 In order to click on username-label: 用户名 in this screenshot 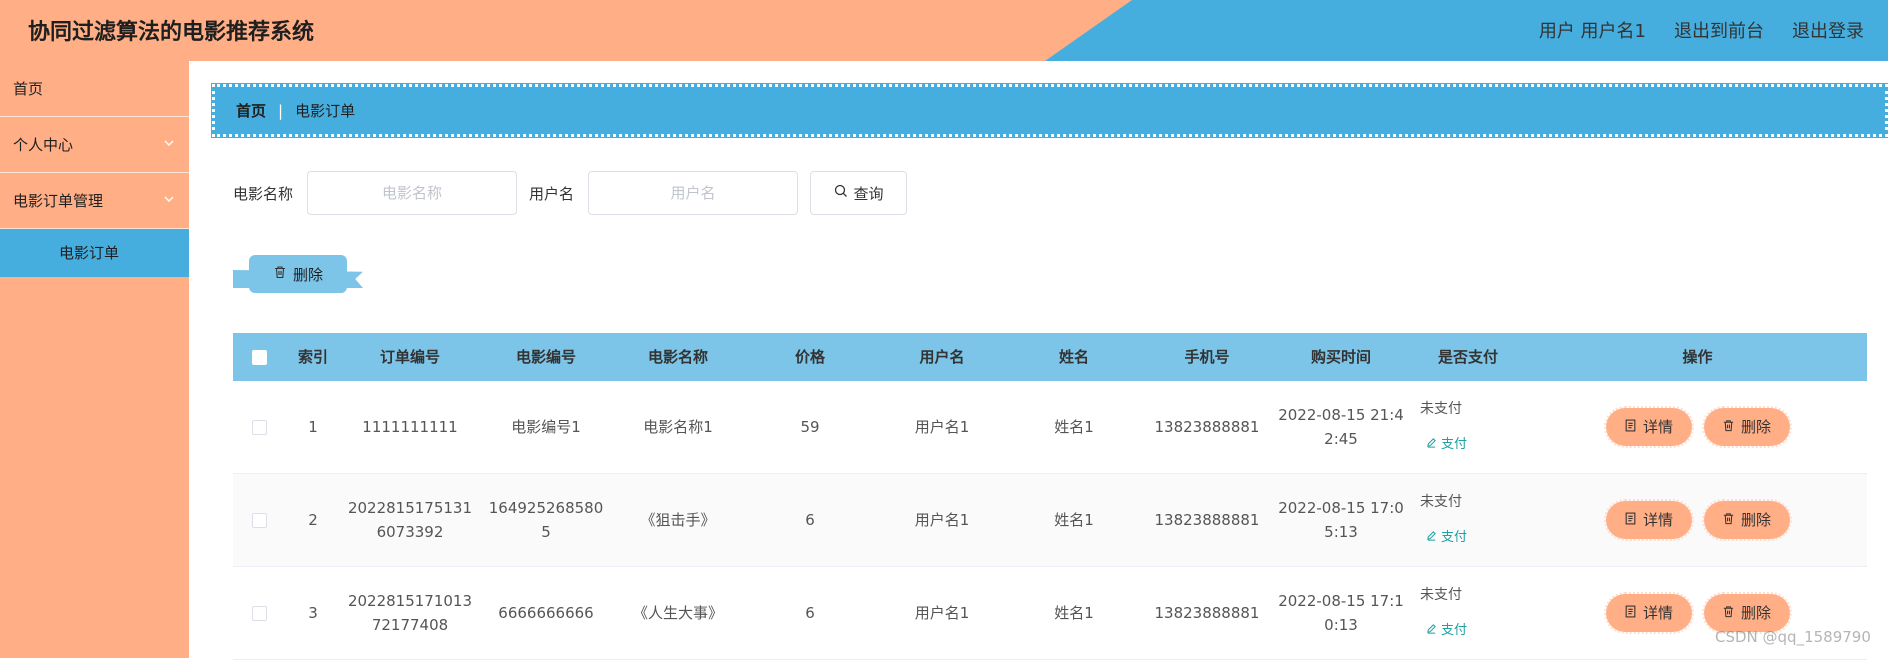, I will do `click(552, 193)`.